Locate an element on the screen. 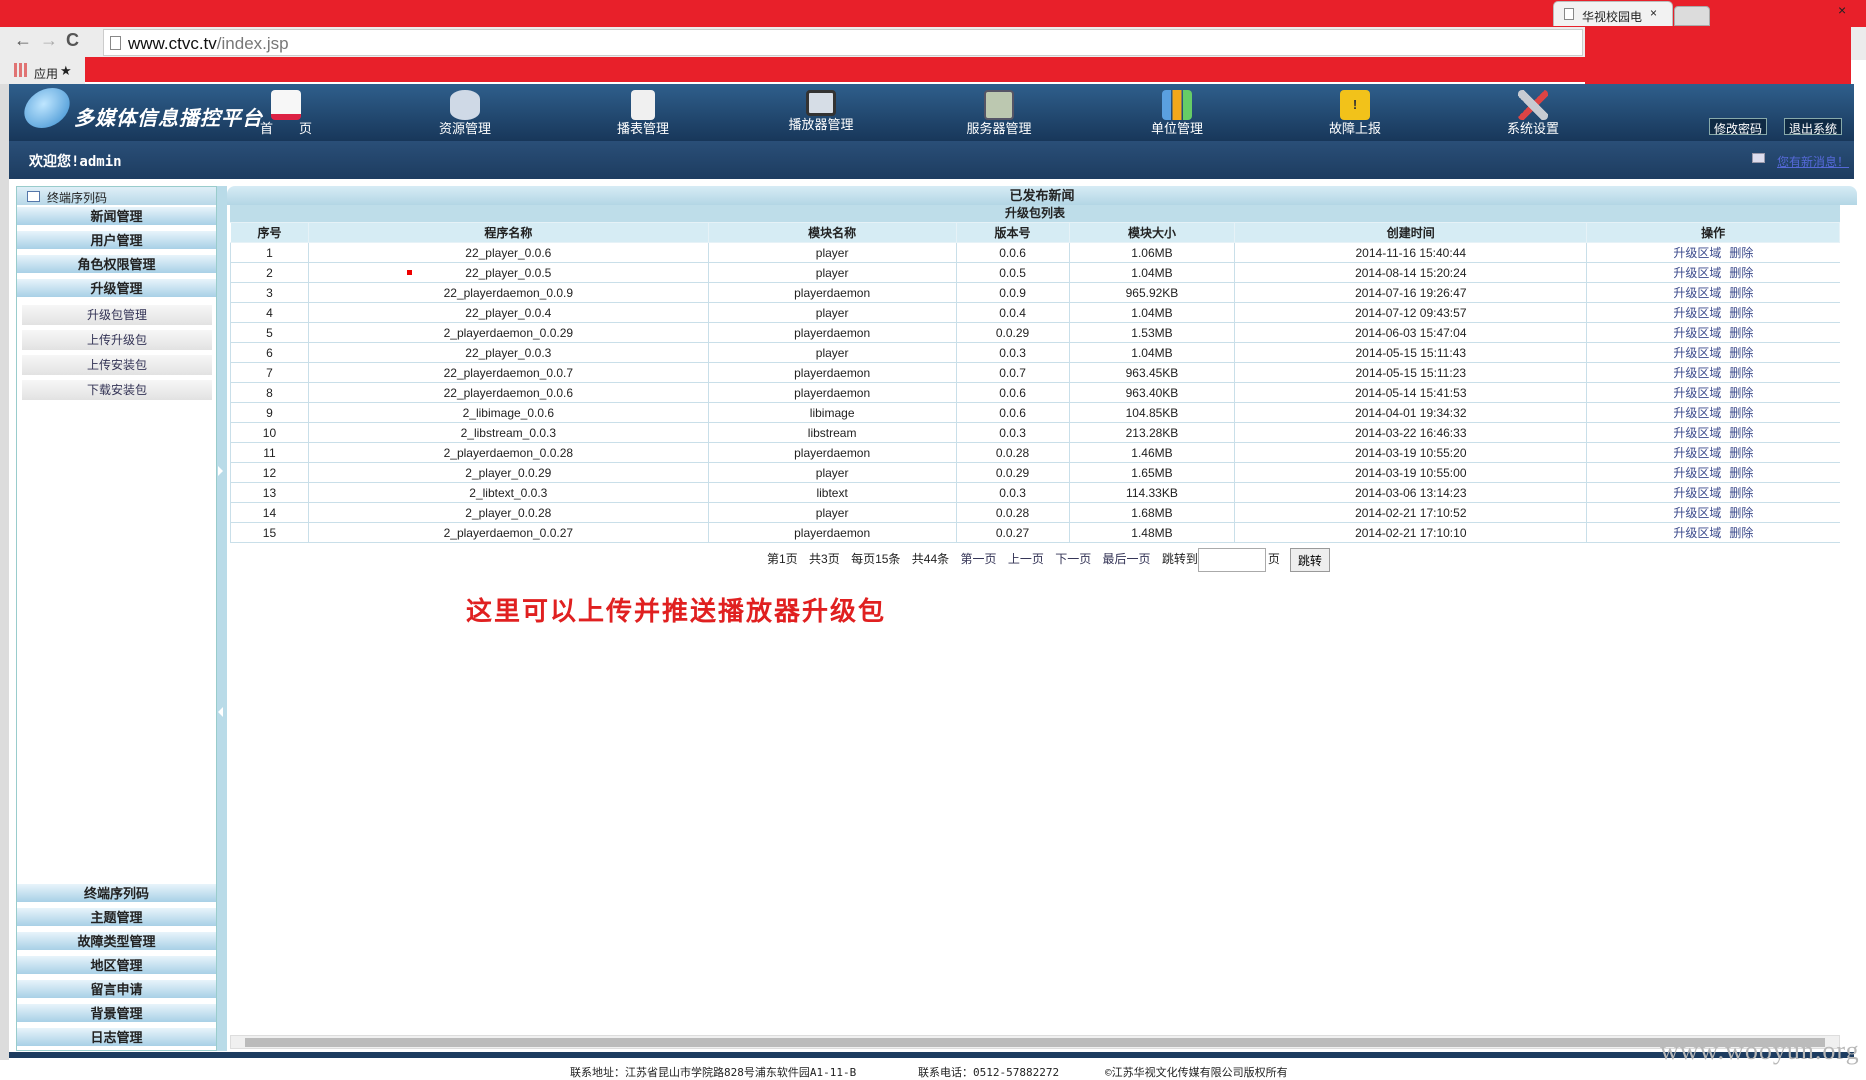 The height and width of the screenshot is (1080, 1866). cell-name: 2_libimage_0.0.6 is located at coordinates (508, 412).